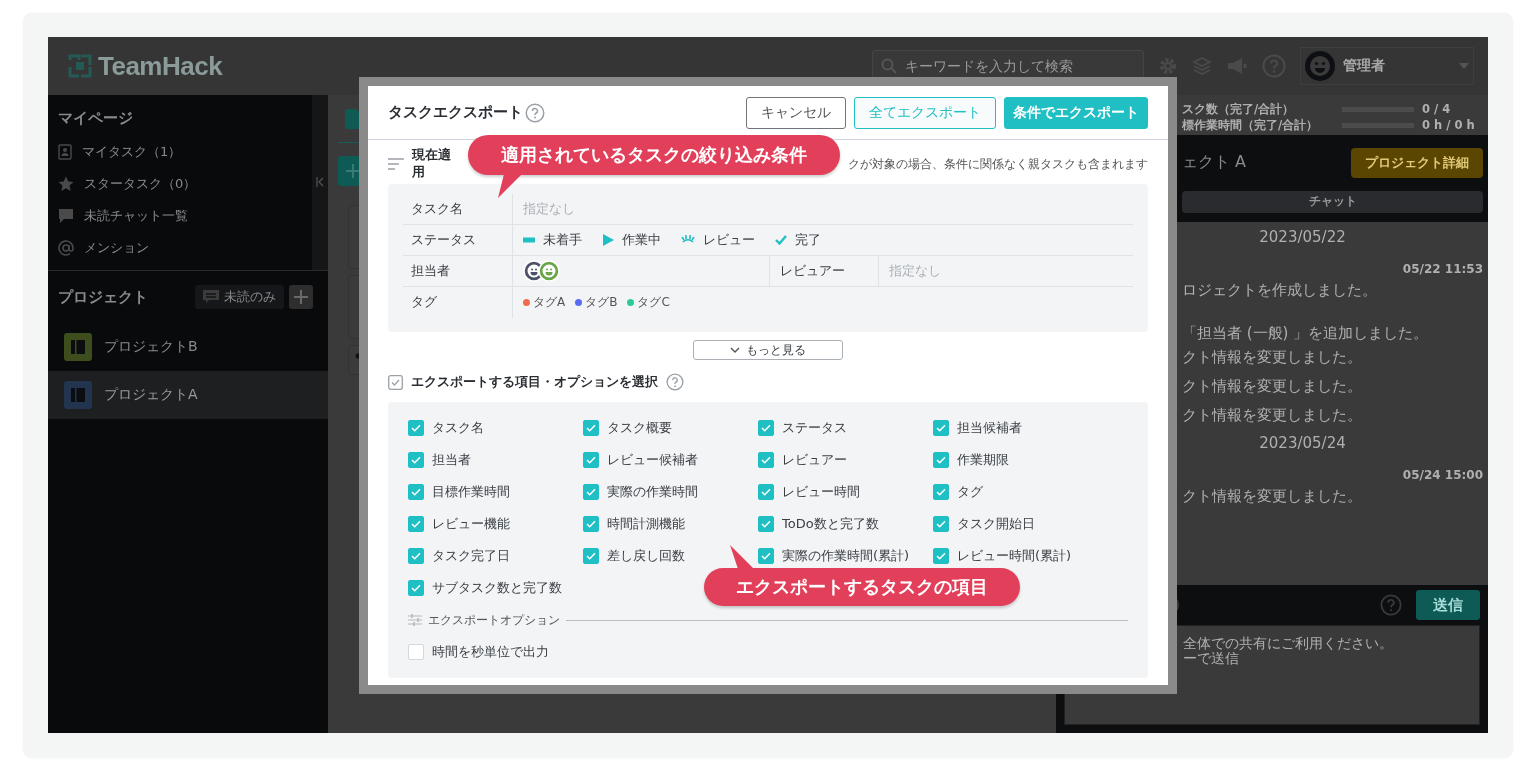 This screenshot has height=771, width=1536. I want to click on date-divider: 2023/05/24, so click(1302, 443).